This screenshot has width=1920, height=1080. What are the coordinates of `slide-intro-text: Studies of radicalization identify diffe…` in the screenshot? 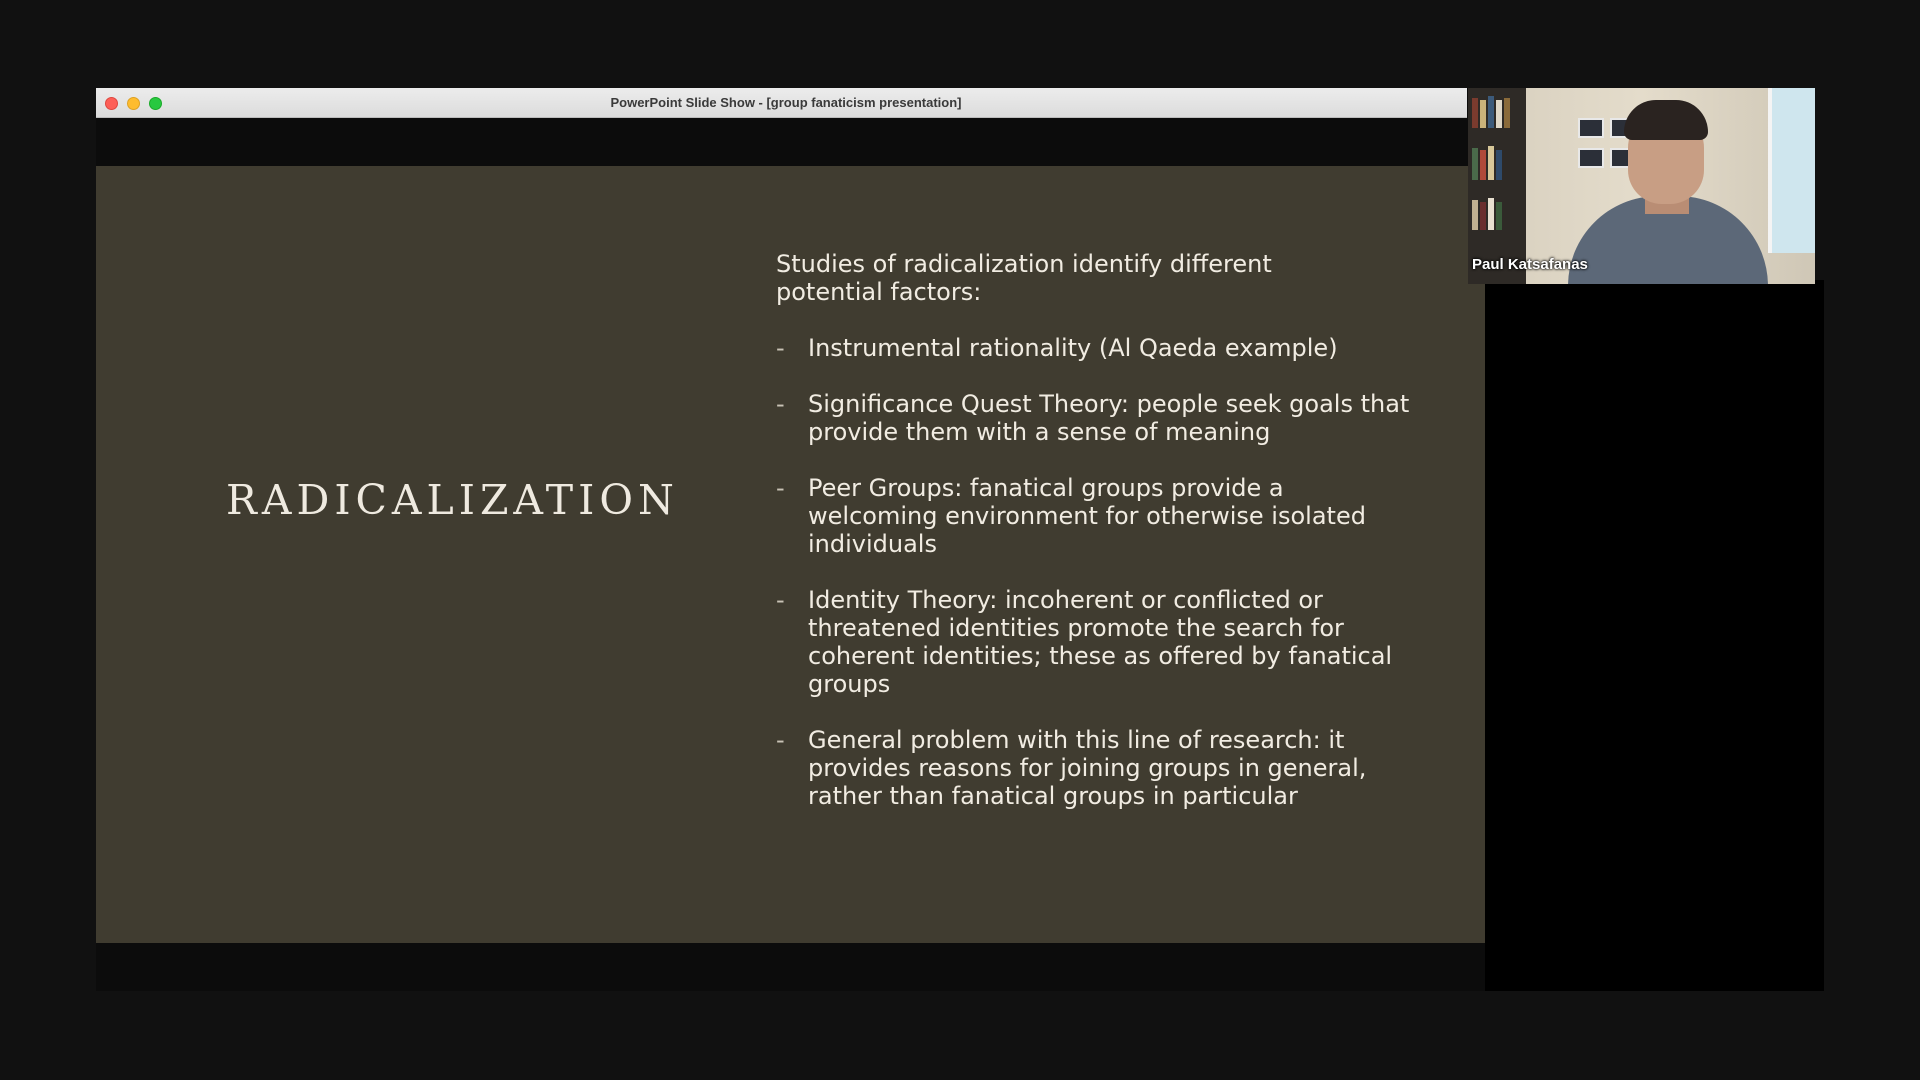 It's located at (1024, 278).